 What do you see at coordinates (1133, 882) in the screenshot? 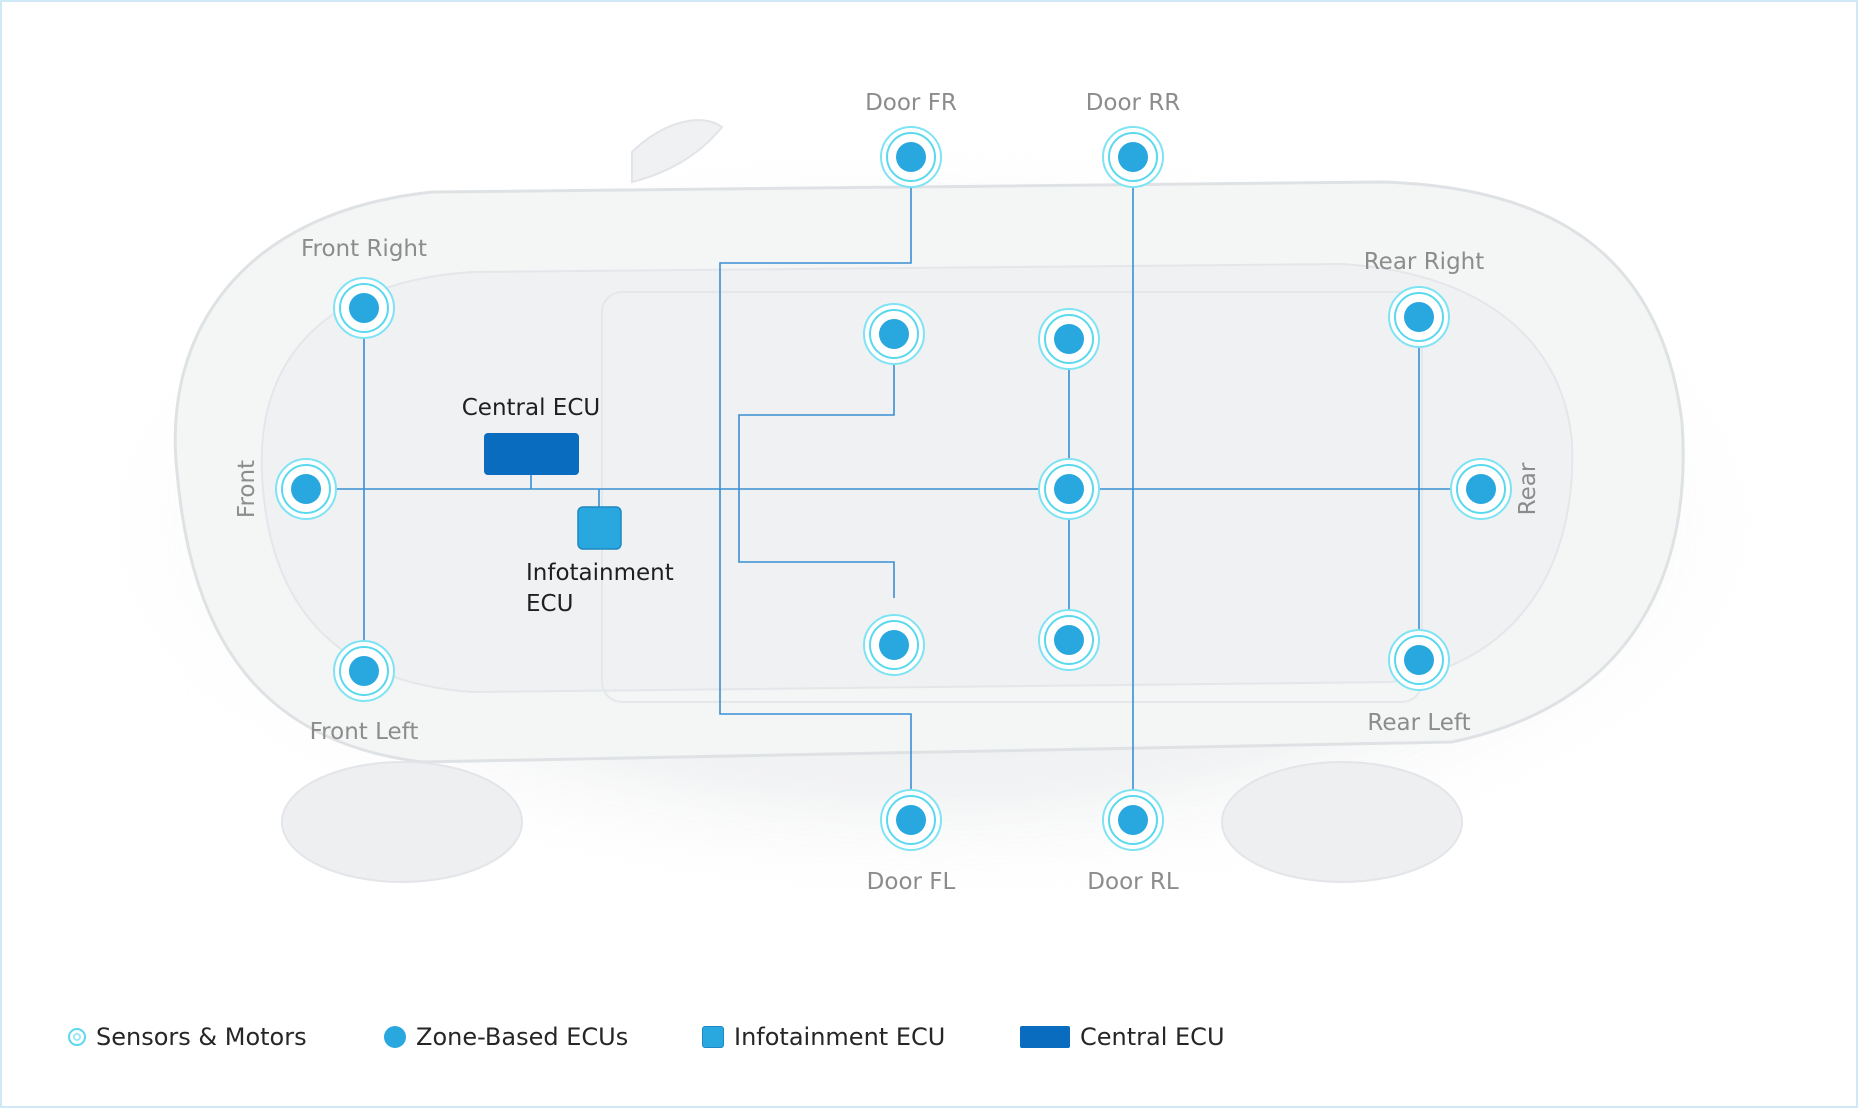
I see `door-rl-label: Door RL` at bounding box center [1133, 882].